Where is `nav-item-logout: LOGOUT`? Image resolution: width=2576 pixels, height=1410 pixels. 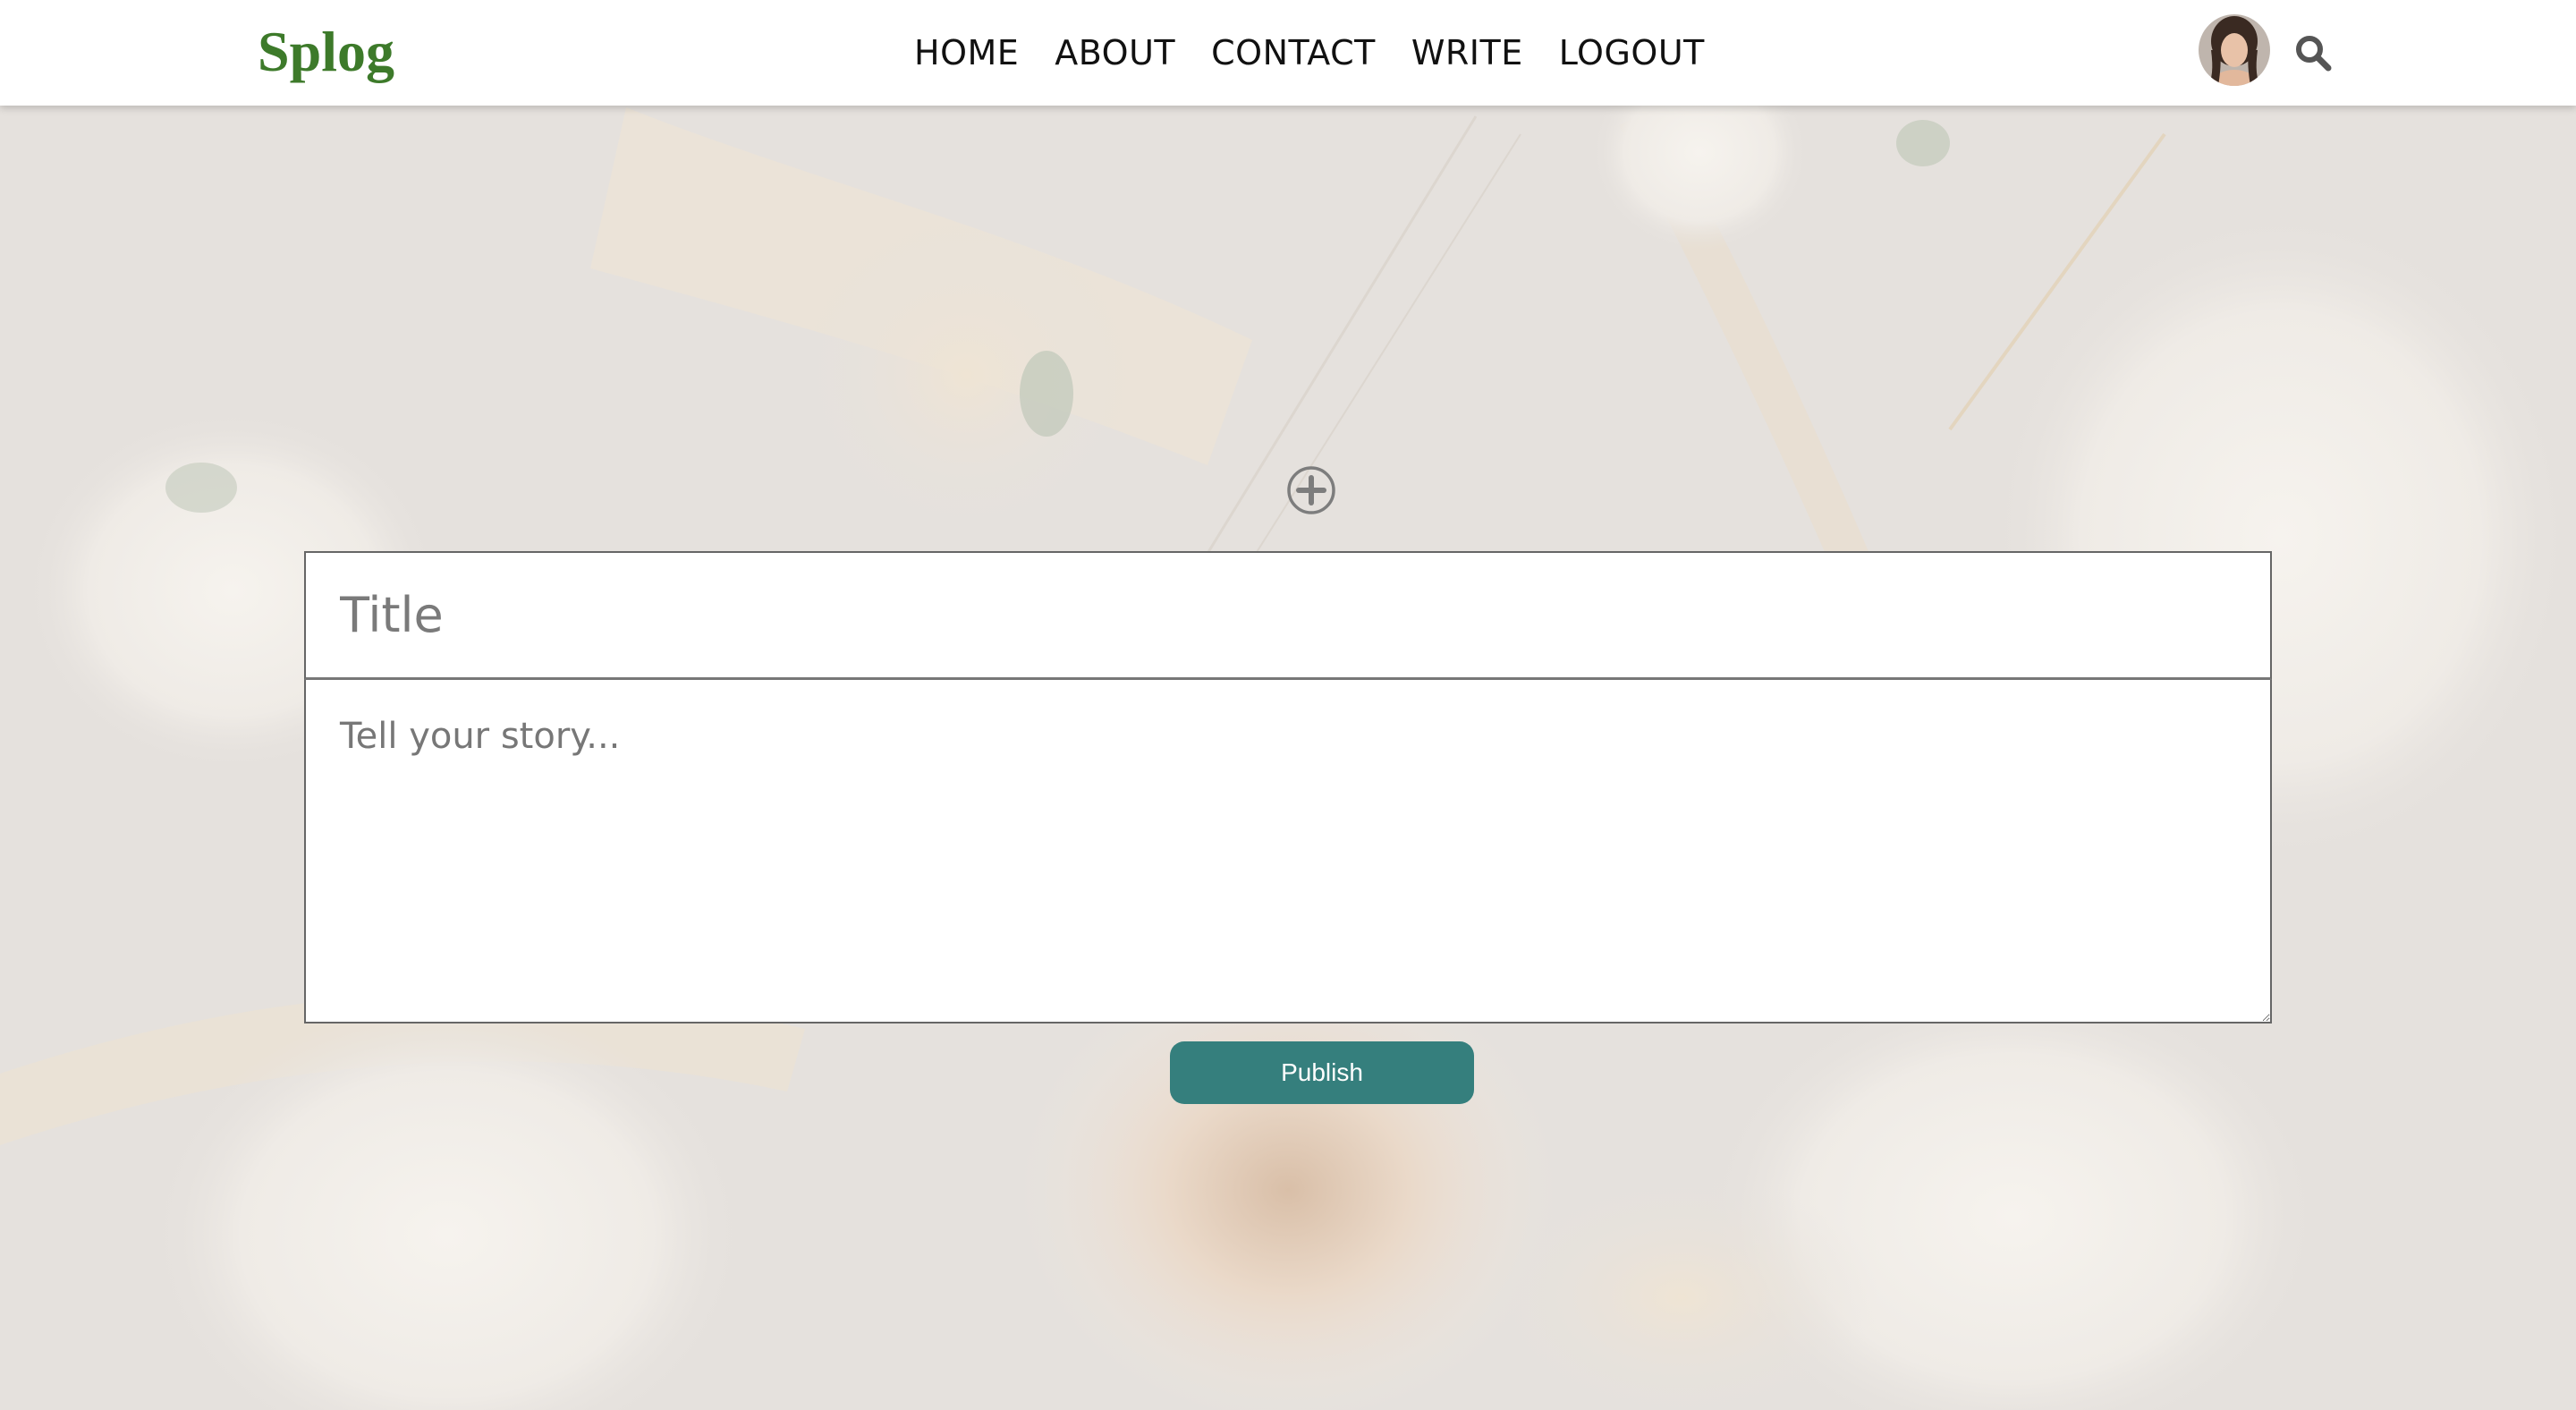
nav-item-logout: LOGOUT is located at coordinates (1632, 53).